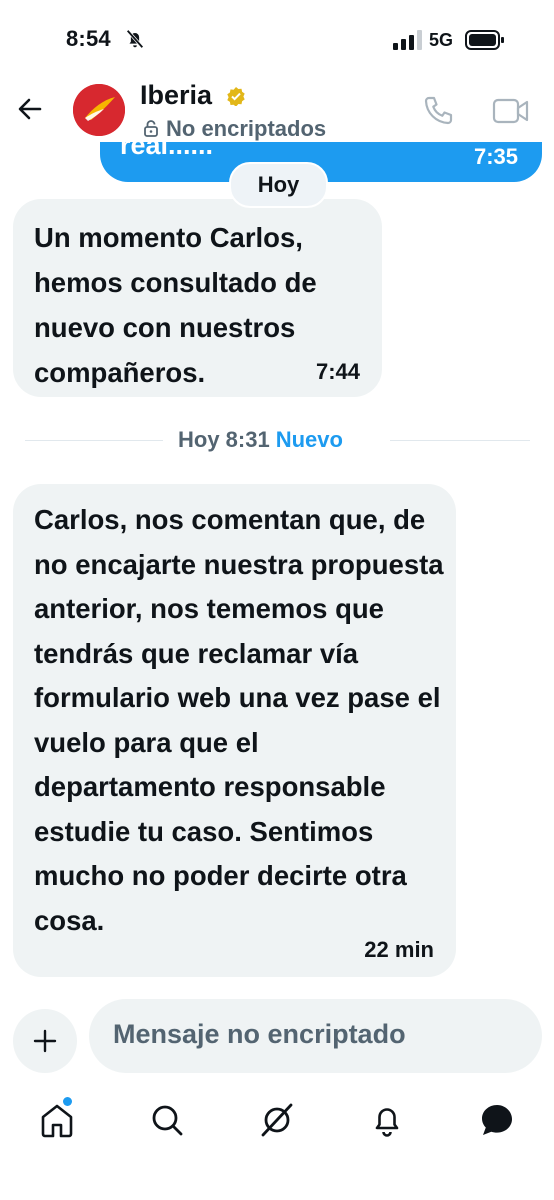  What do you see at coordinates (88, 38) in the screenshot?
I see `status-time: 8:54` at bounding box center [88, 38].